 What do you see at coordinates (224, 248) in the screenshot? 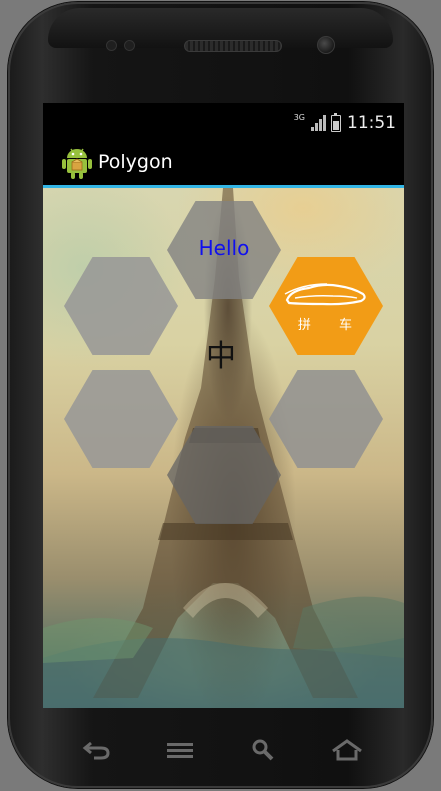
I see `hello-label: Hello` at bounding box center [224, 248].